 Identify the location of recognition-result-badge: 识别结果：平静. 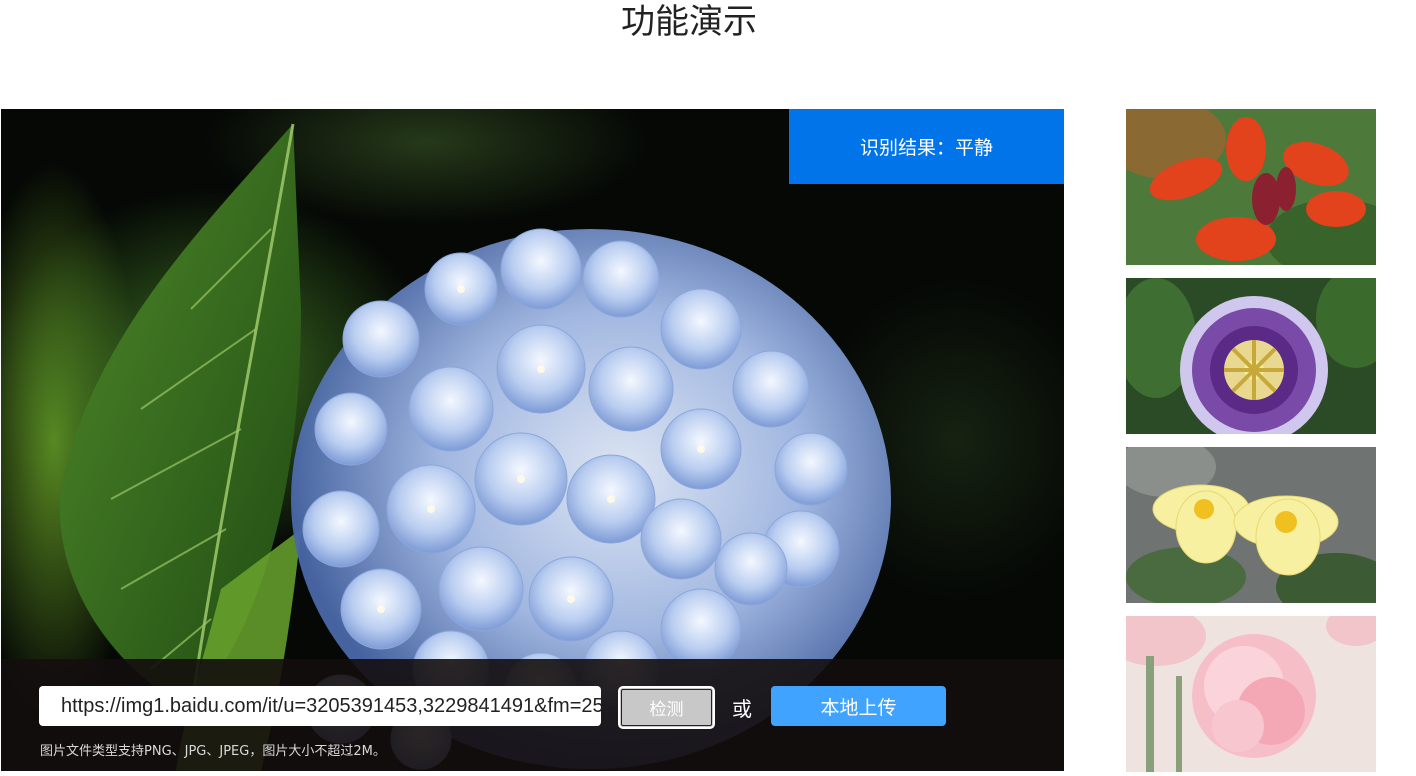
(926, 146).